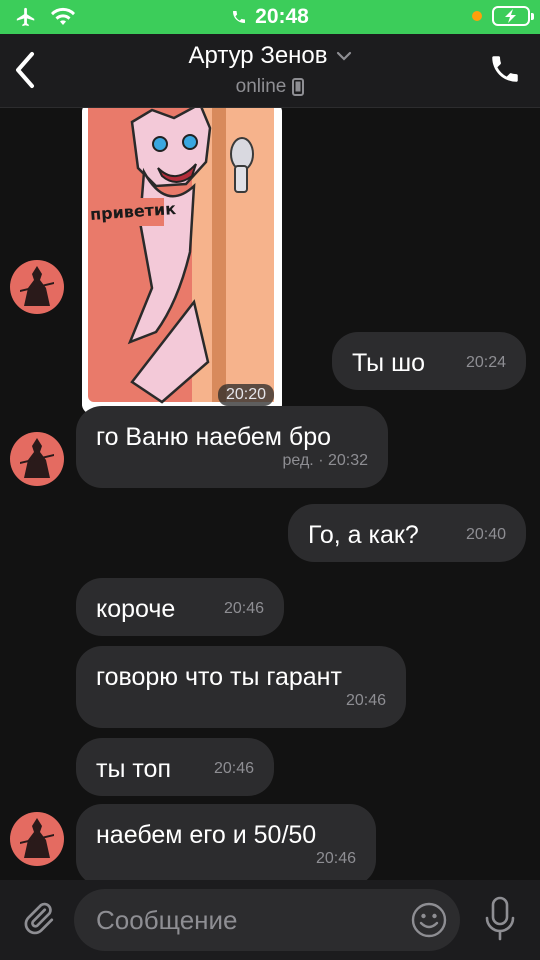  What do you see at coordinates (267, 920) in the screenshot?
I see `message-input: Сообщение` at bounding box center [267, 920].